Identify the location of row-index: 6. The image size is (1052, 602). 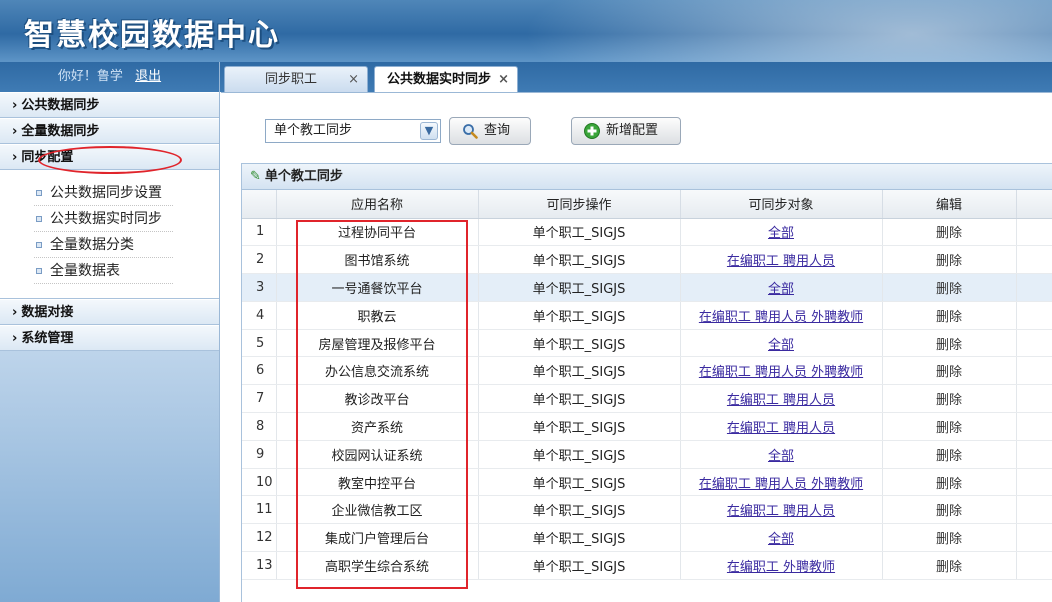
(259, 371).